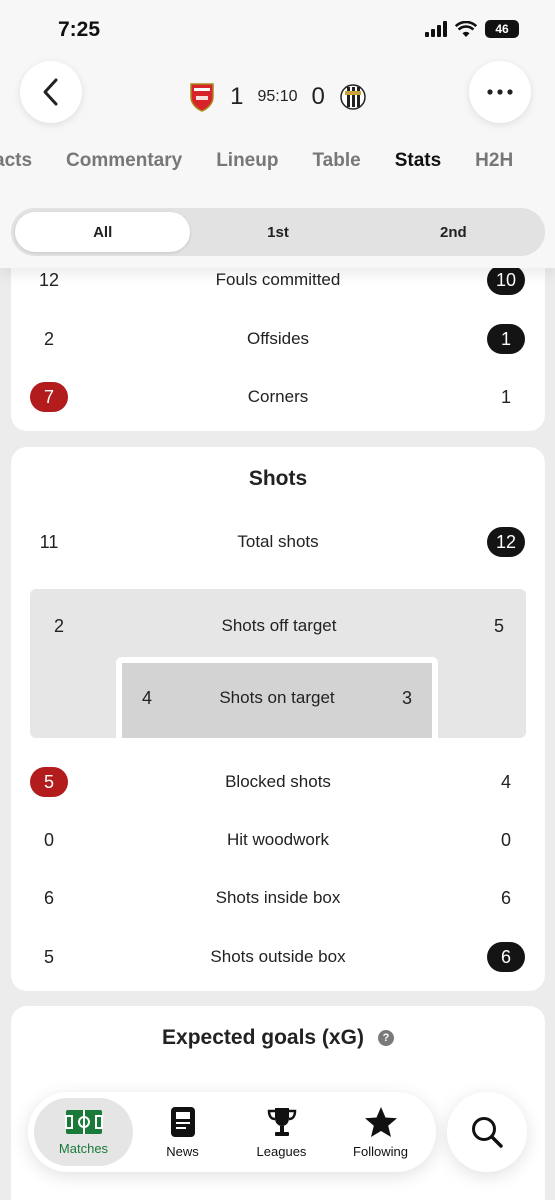  I want to click on nav-following: Following, so click(380, 1132).